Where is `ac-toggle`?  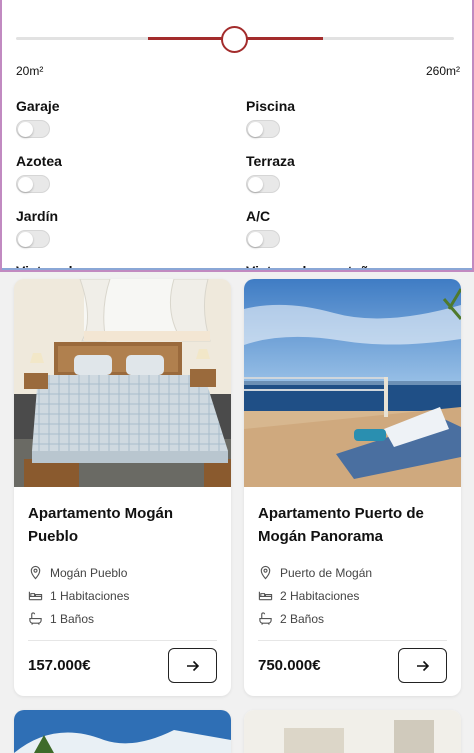
ac-toggle is located at coordinates (263, 239).